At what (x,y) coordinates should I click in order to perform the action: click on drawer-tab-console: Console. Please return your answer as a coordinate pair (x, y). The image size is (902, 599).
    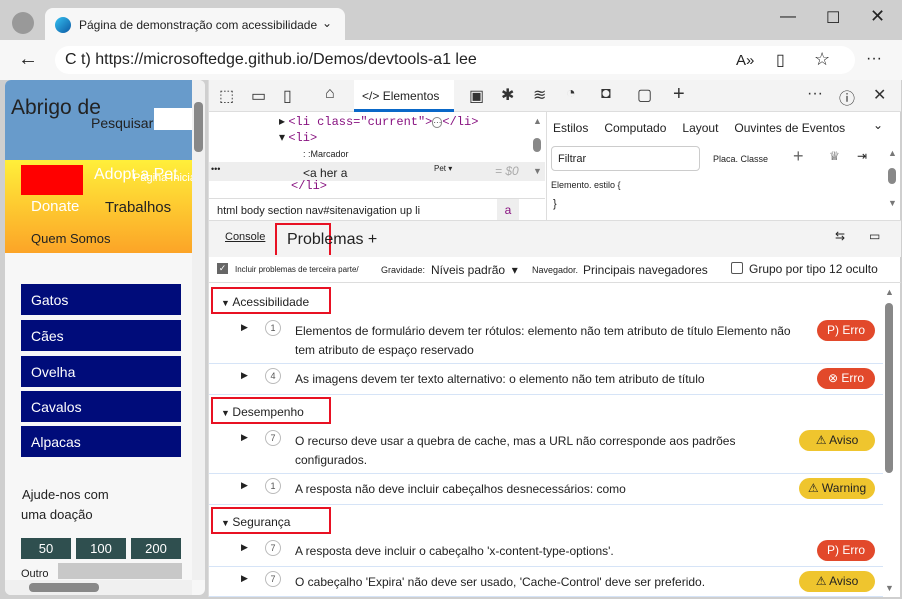
    Looking at the image, I should click on (245, 237).